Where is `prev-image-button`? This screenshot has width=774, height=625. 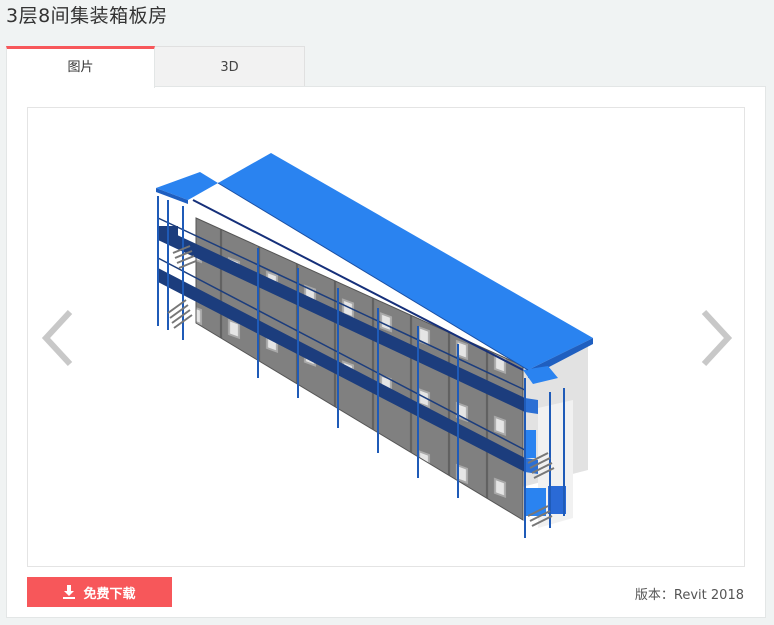 prev-image-button is located at coordinates (60, 338).